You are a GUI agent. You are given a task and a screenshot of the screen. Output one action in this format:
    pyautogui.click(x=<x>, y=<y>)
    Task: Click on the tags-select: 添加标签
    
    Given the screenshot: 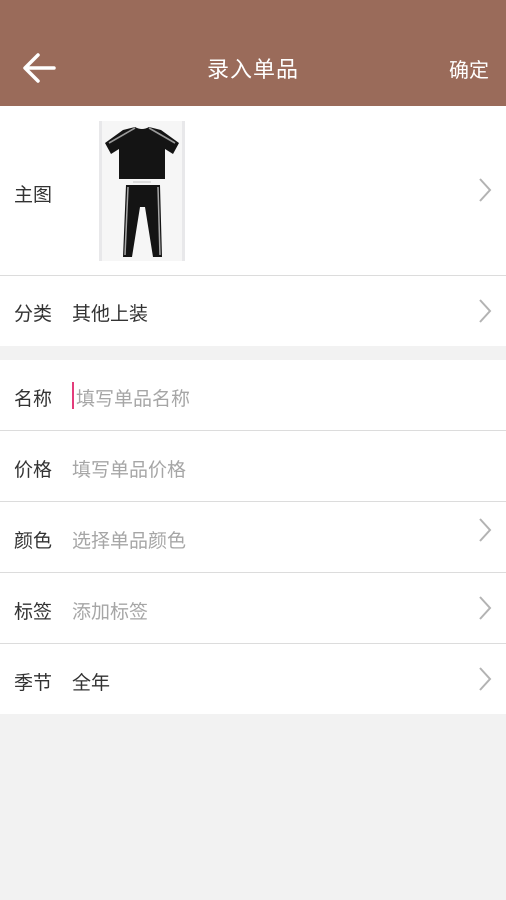 What is the action you would take?
    pyautogui.click(x=110, y=610)
    